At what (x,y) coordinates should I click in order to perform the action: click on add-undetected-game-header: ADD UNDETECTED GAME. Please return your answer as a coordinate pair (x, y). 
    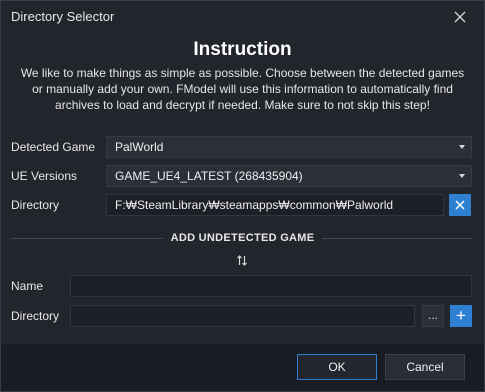
    Looking at the image, I should click on (242, 238).